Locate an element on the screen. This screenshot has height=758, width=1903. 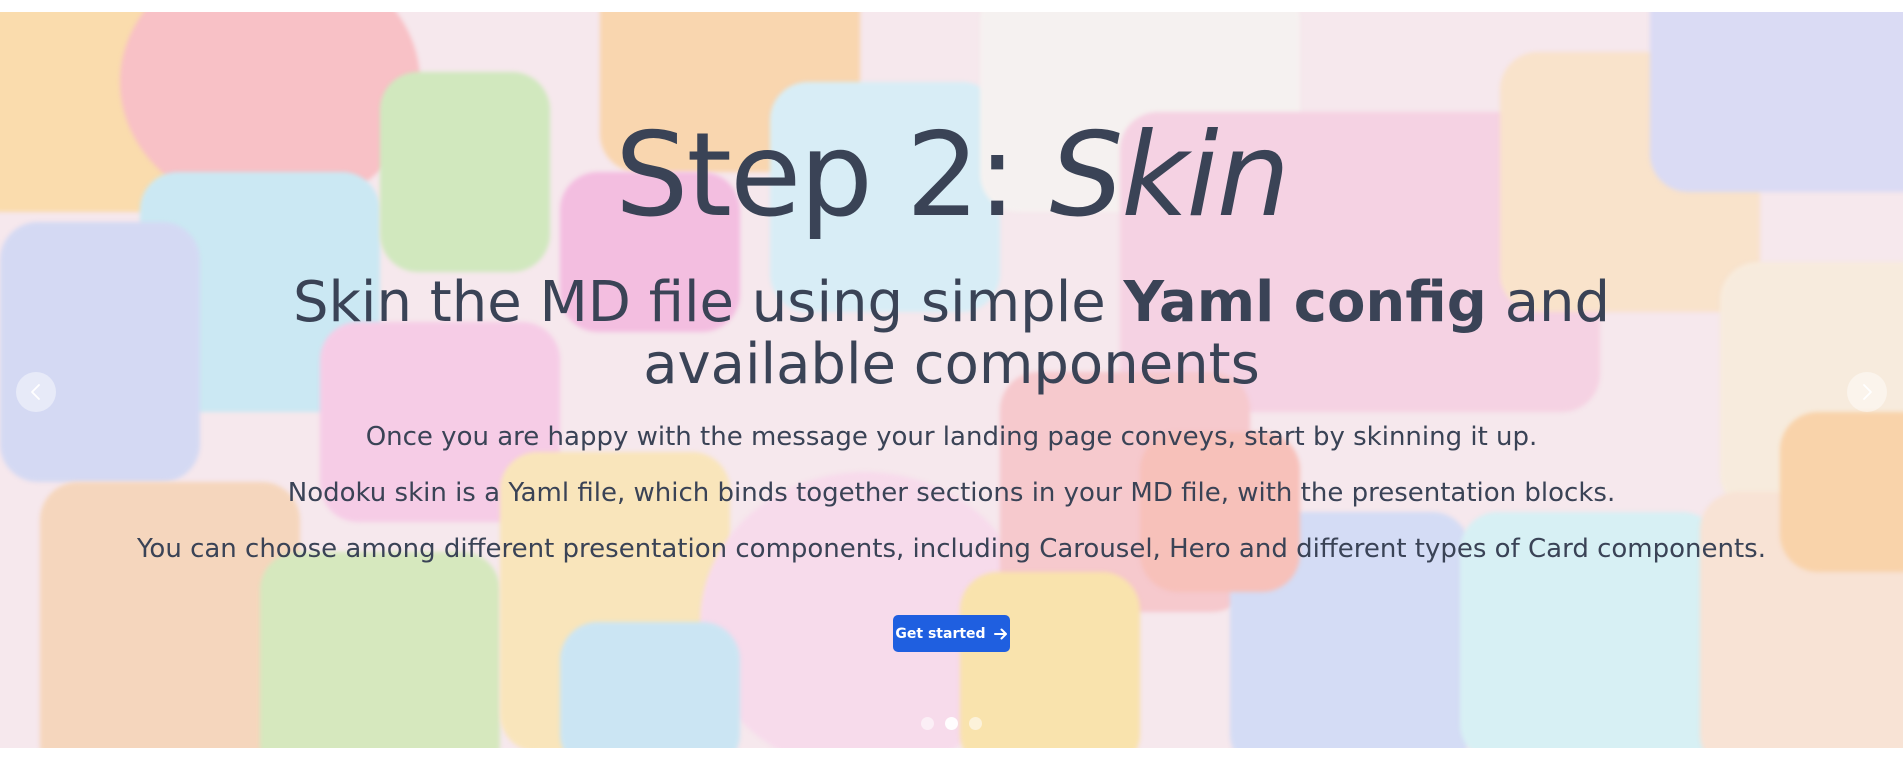
chevron-right-icon is located at coordinates (1867, 392).